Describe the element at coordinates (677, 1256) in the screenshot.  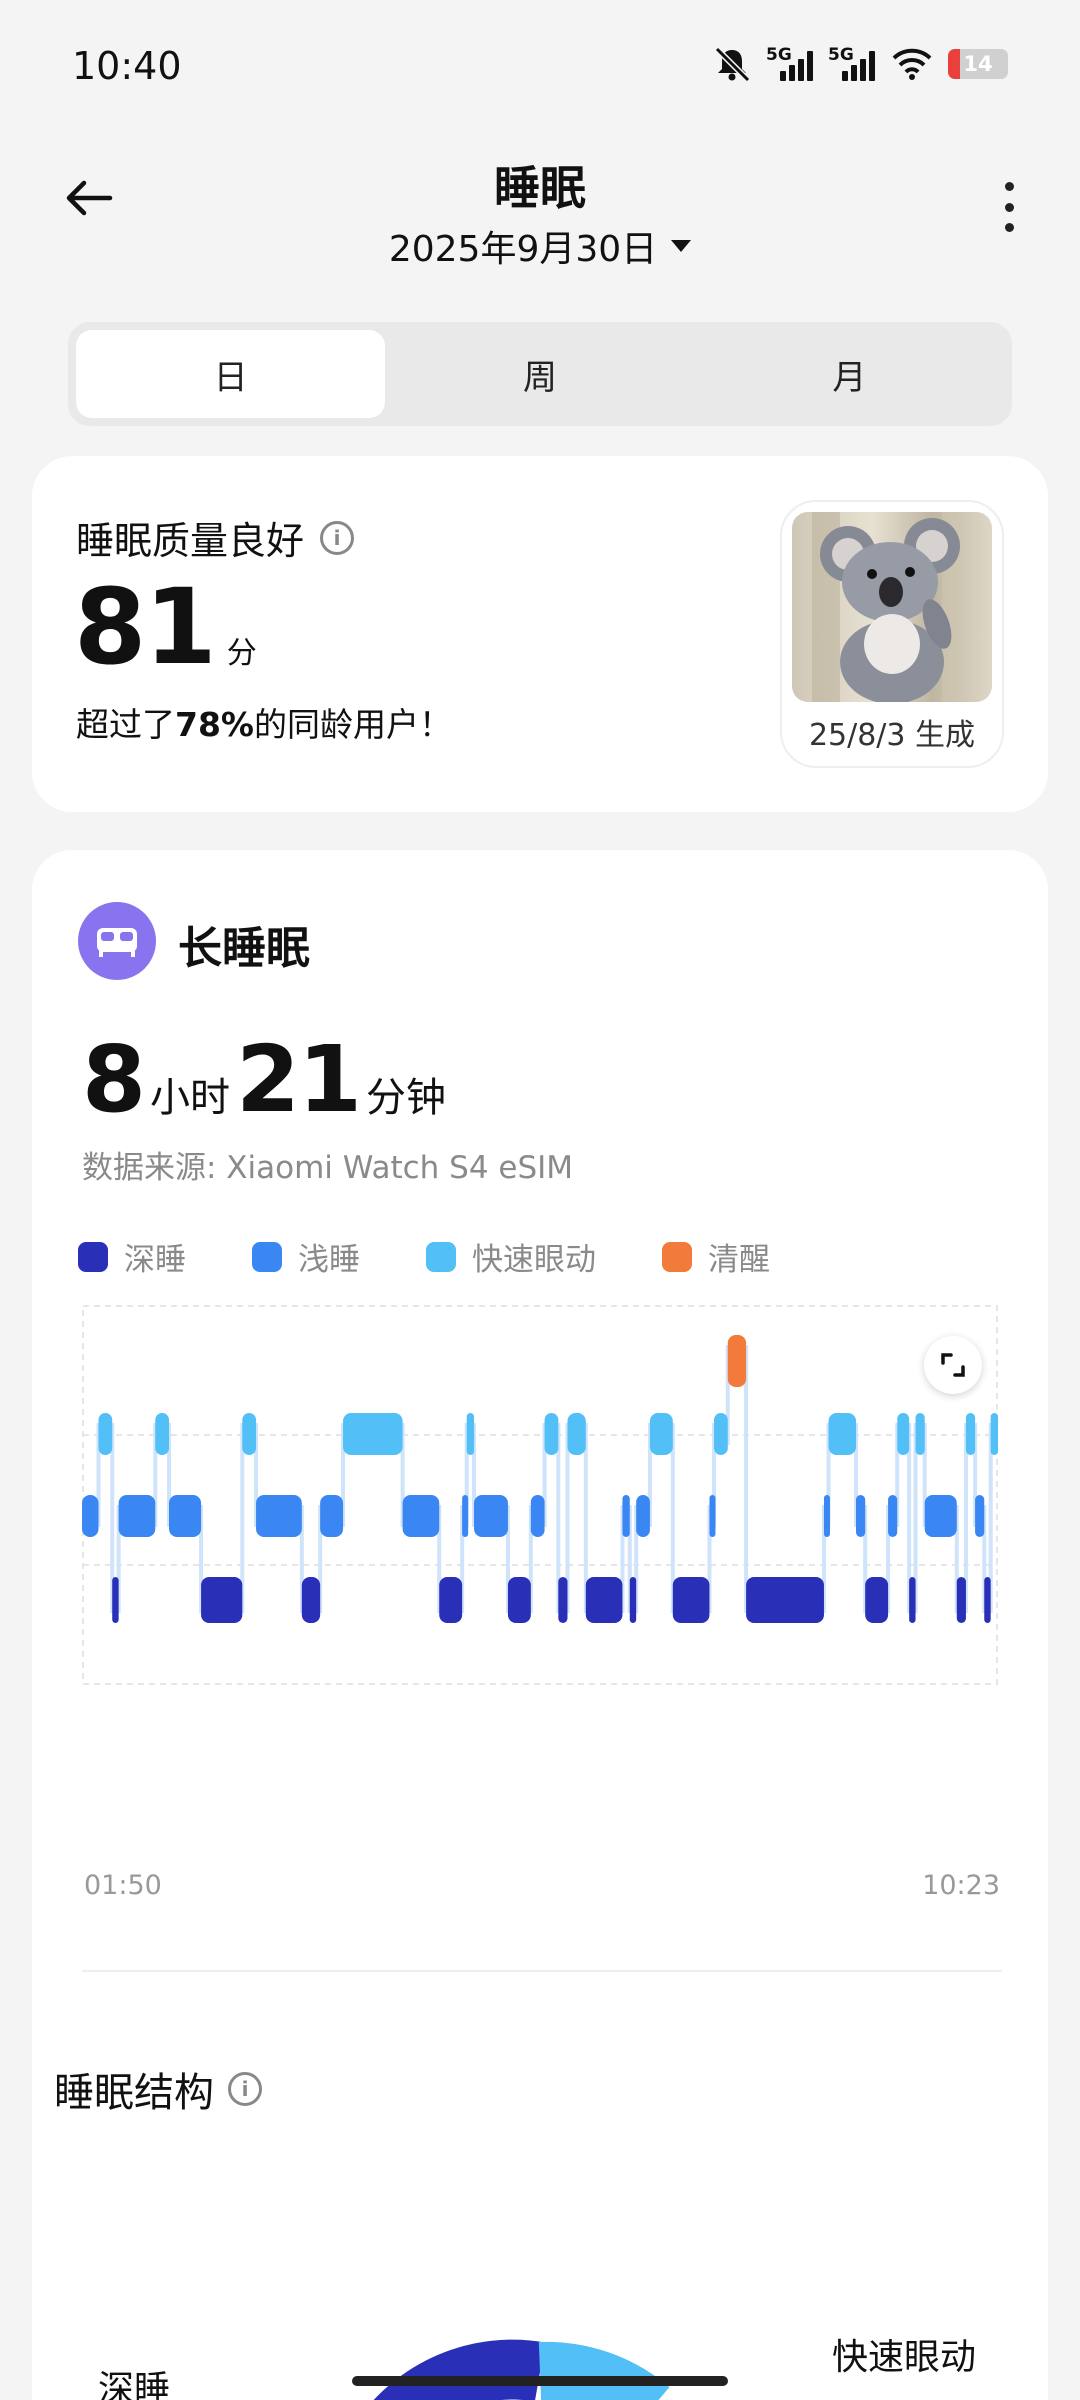
I see `legend-awake-swatch` at that location.